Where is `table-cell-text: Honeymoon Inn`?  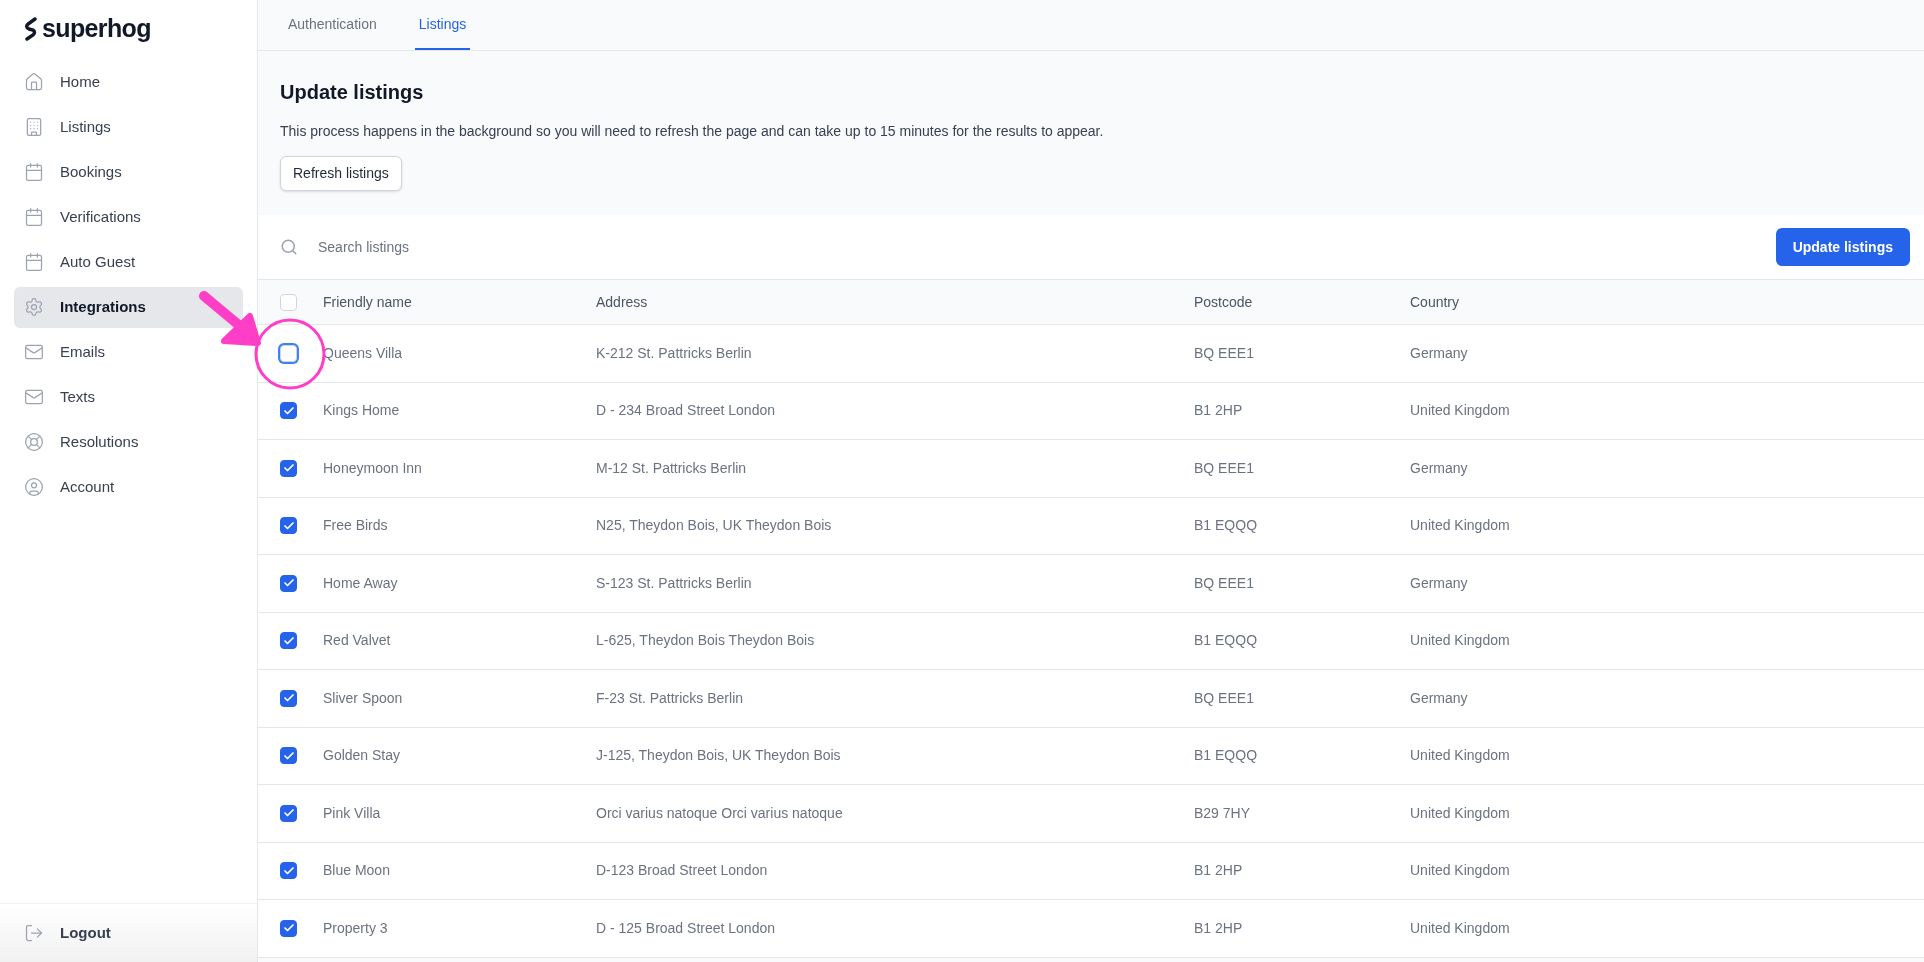 table-cell-text: Honeymoon Inn is located at coordinates (373, 468).